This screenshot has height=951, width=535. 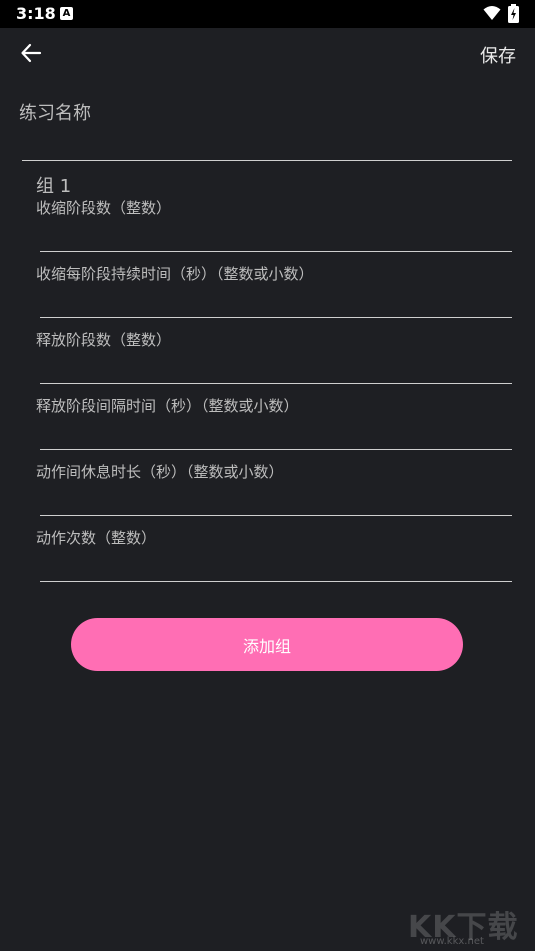 What do you see at coordinates (276, 515) in the screenshot?
I see `rest-duration-underline` at bounding box center [276, 515].